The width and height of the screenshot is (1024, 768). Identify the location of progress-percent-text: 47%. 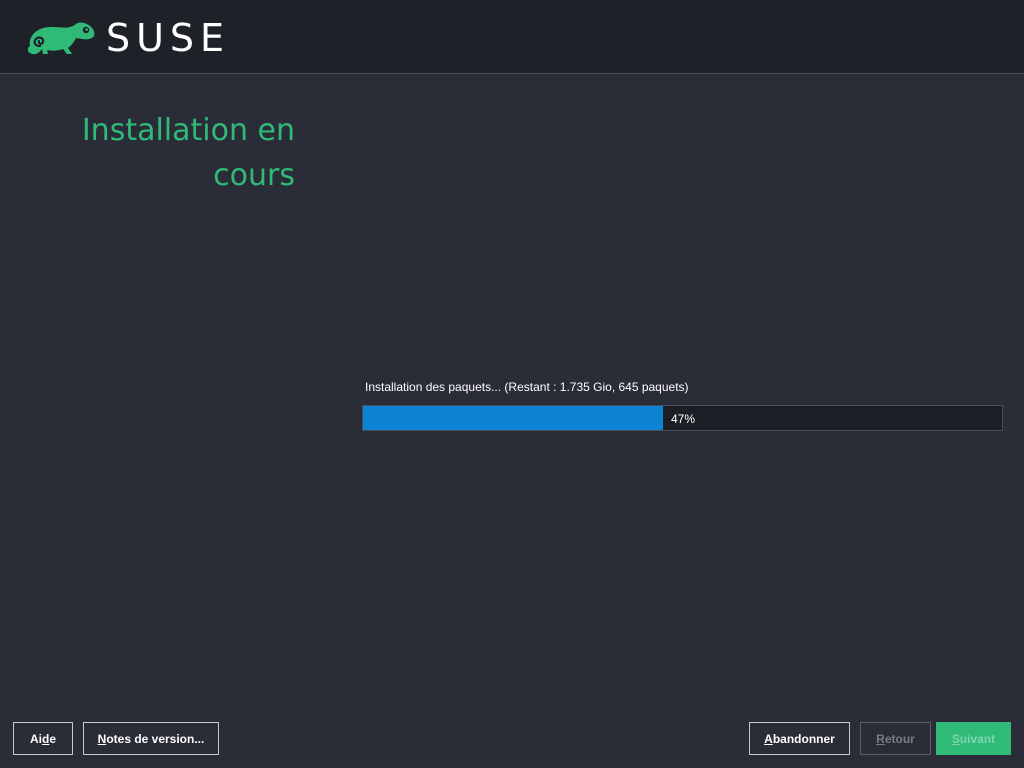
(683, 419).